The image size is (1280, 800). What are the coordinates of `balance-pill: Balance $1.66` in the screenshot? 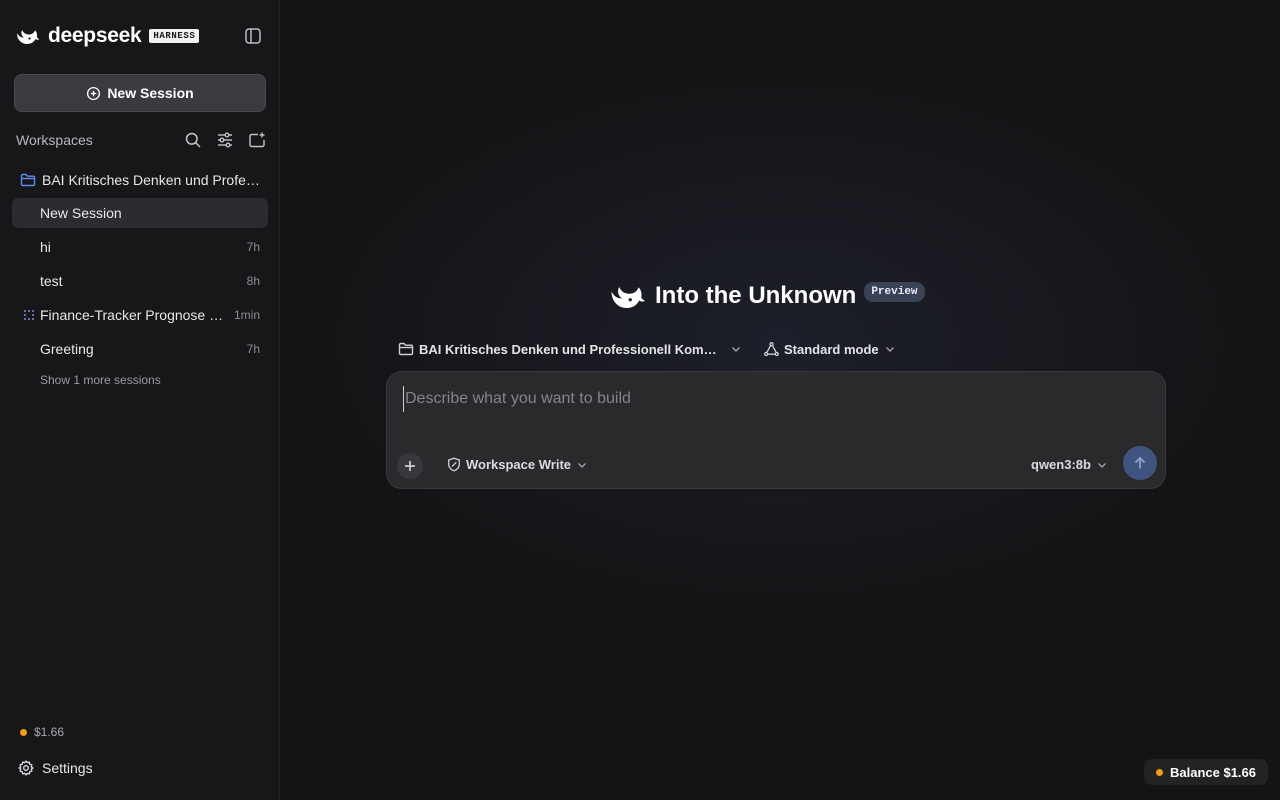 It's located at (1206, 772).